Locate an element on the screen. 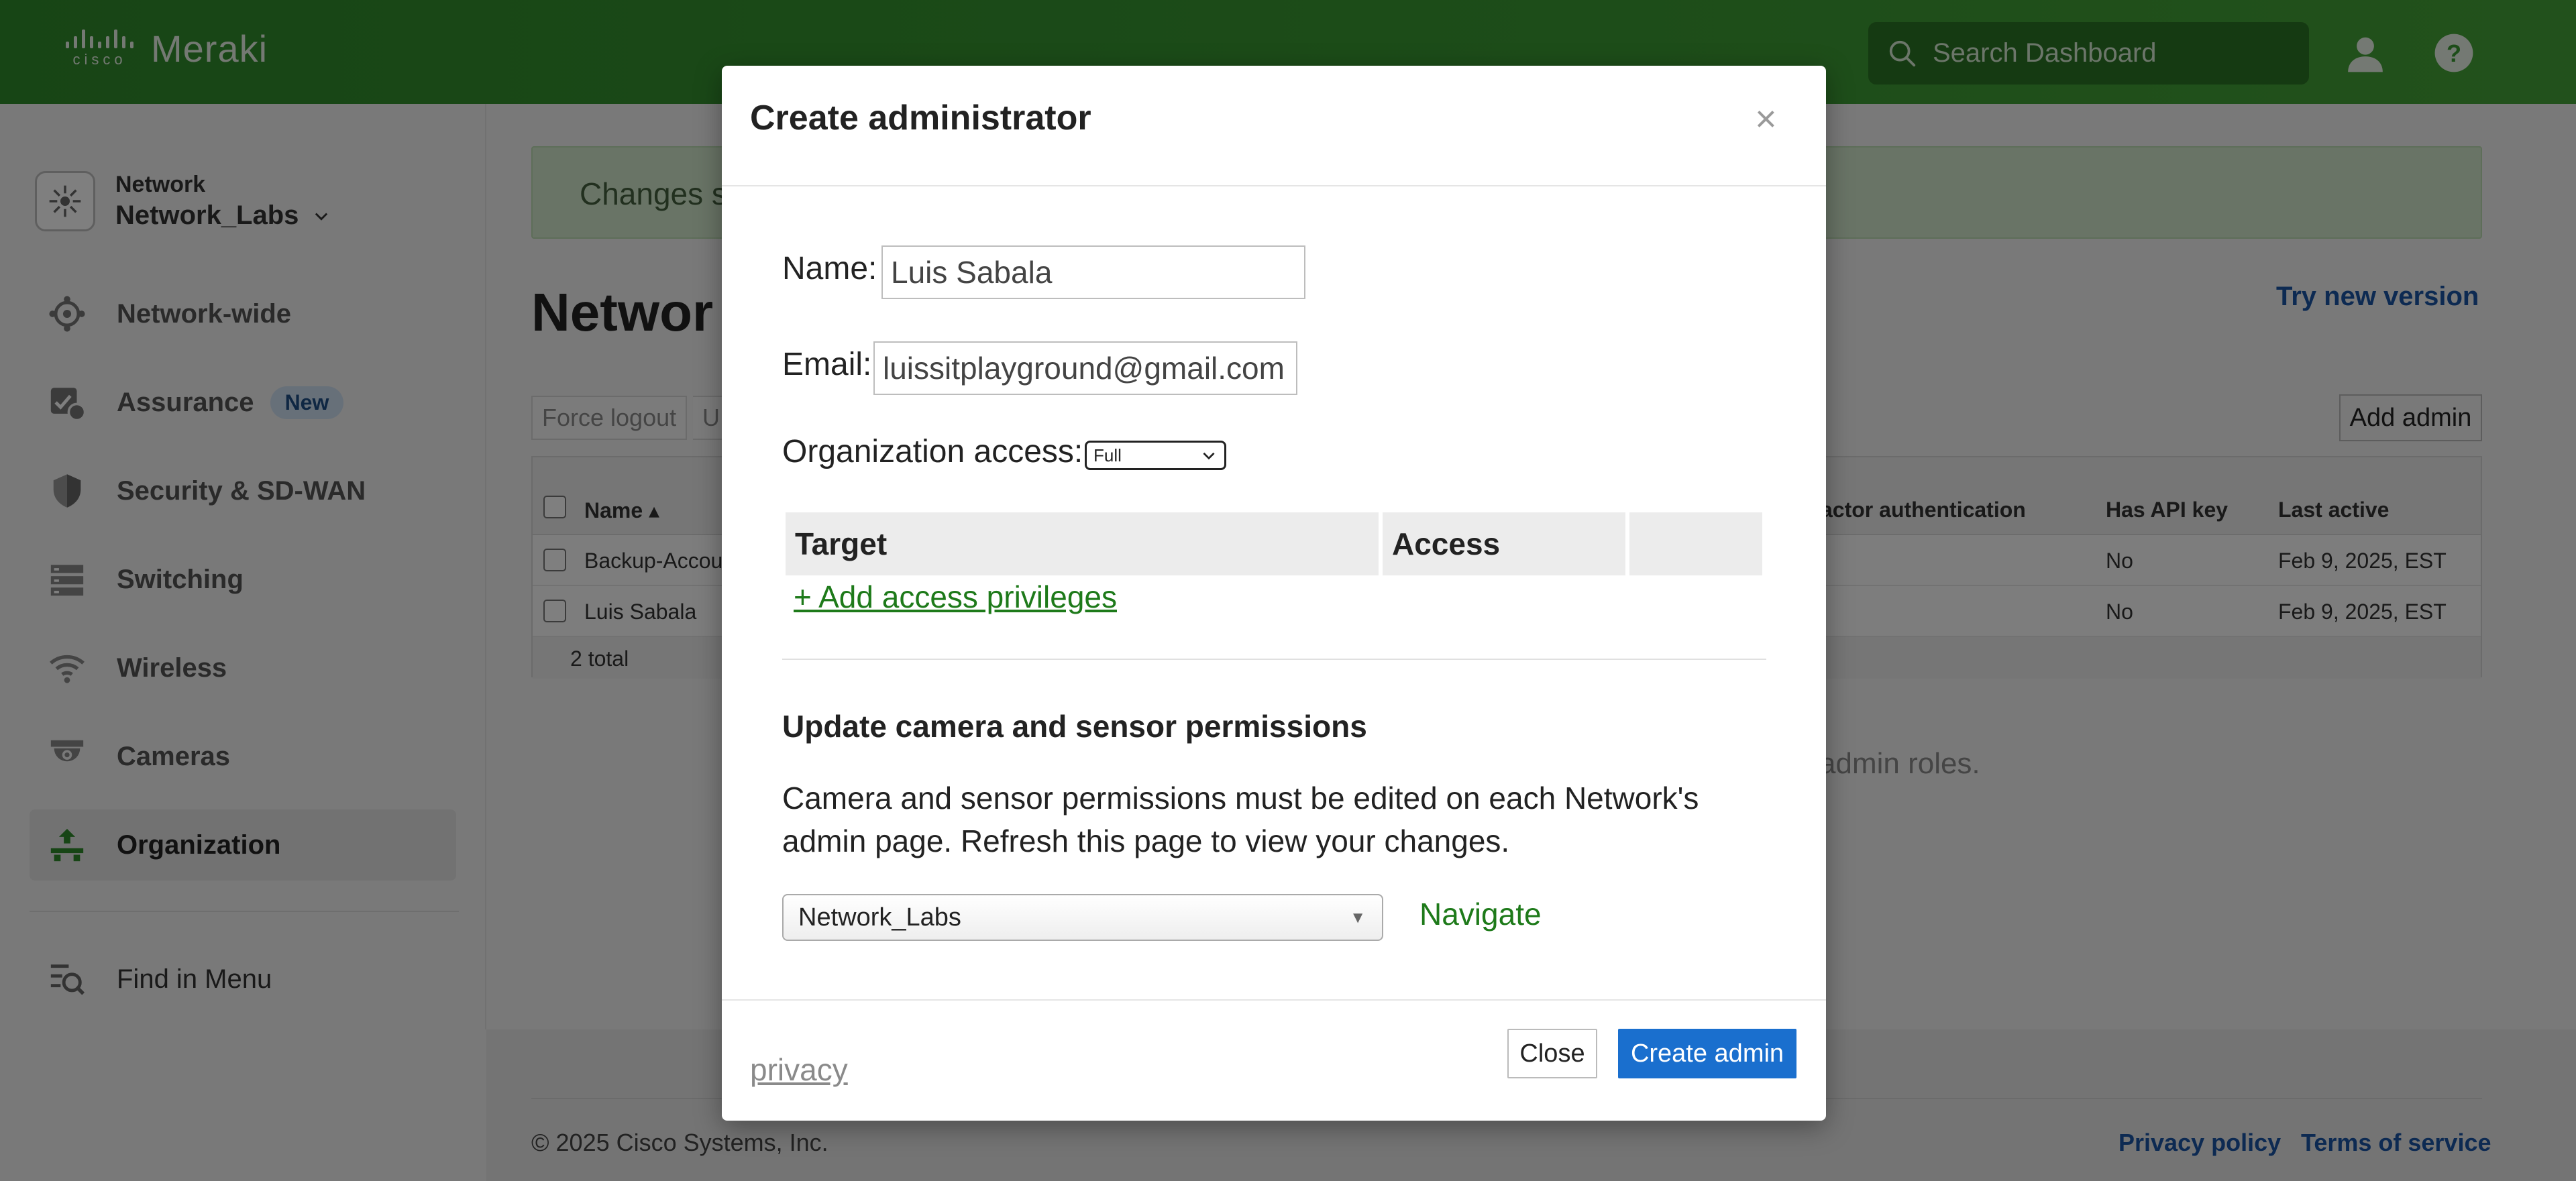 This screenshot has width=2576, height=1181. camera-permissions-title: Update camera and sensor permissions is located at coordinates (1074, 726).